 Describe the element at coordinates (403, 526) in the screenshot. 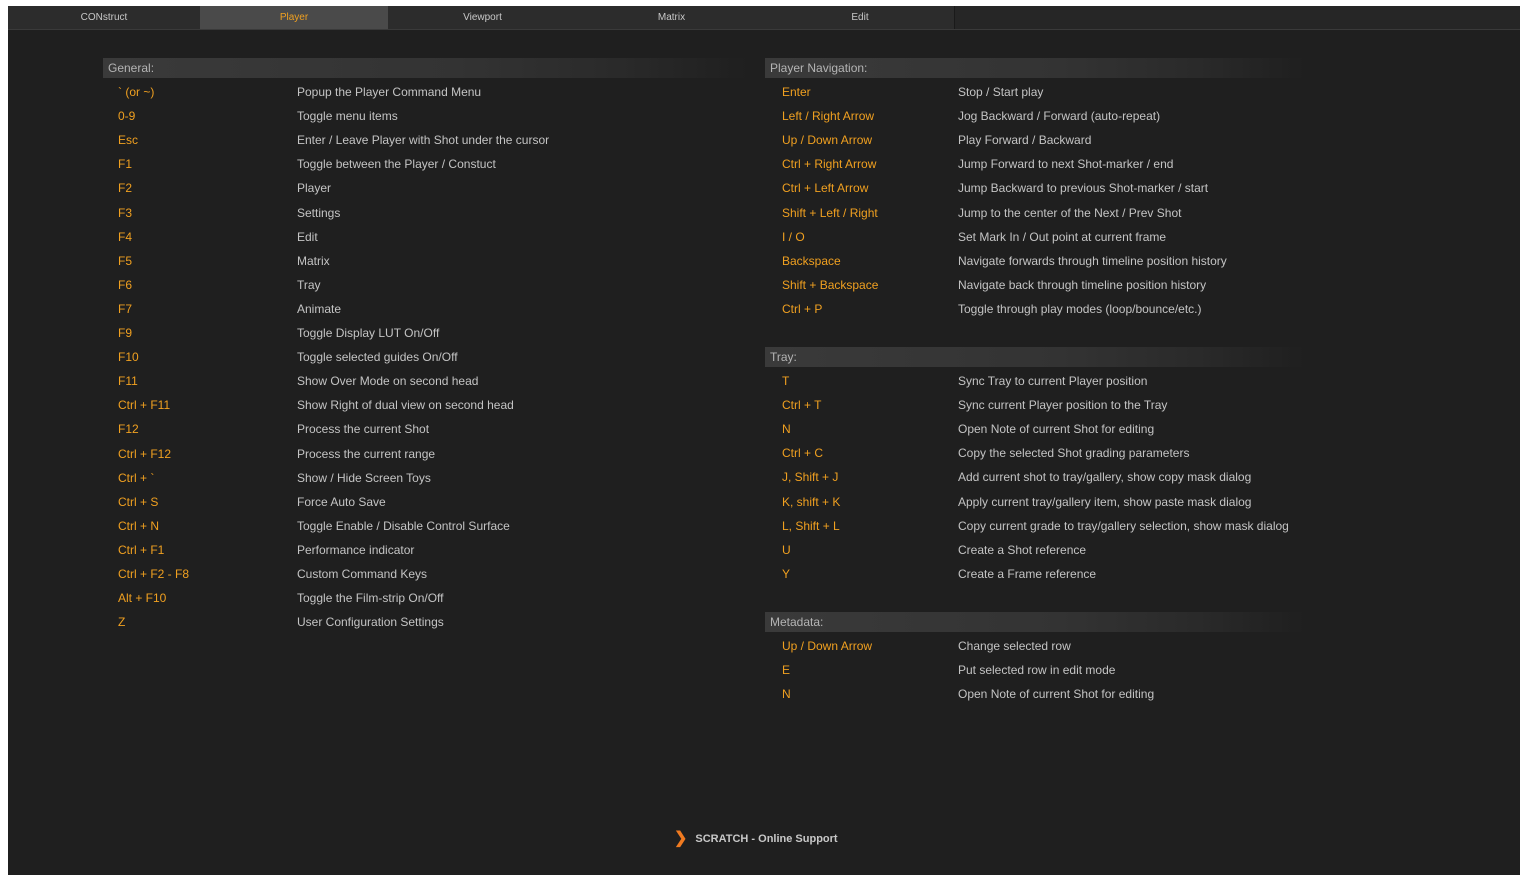

I see `shortcut-description: Toggle Enable / Disable Control Surface` at that location.